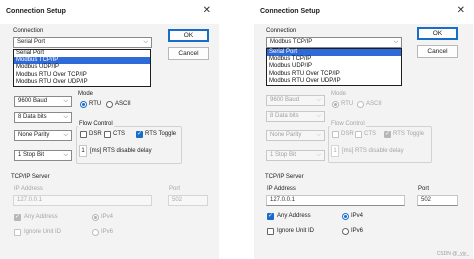  Describe the element at coordinates (31, 42) in the screenshot. I see `connection-select-value: Serial Port` at that location.